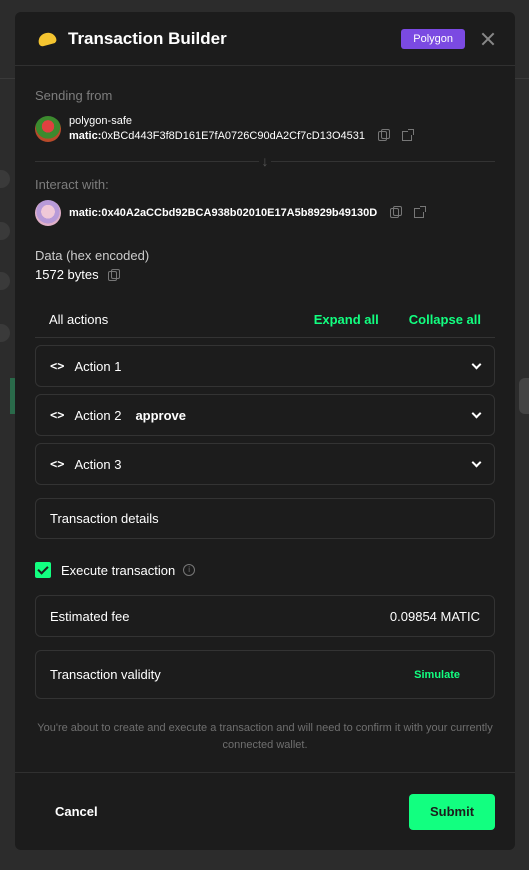 The height and width of the screenshot is (870, 529). What do you see at coordinates (98, 464) in the screenshot?
I see `action-label: Action 3` at bounding box center [98, 464].